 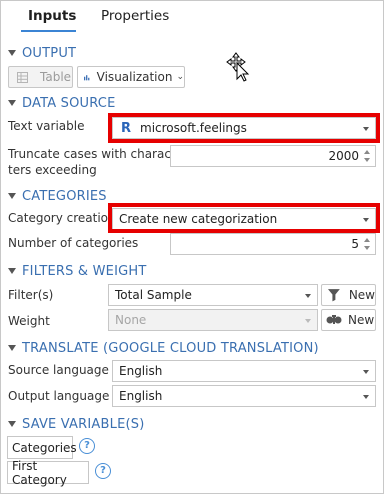 I want to click on active-tab-indicator, so click(x=48, y=31).